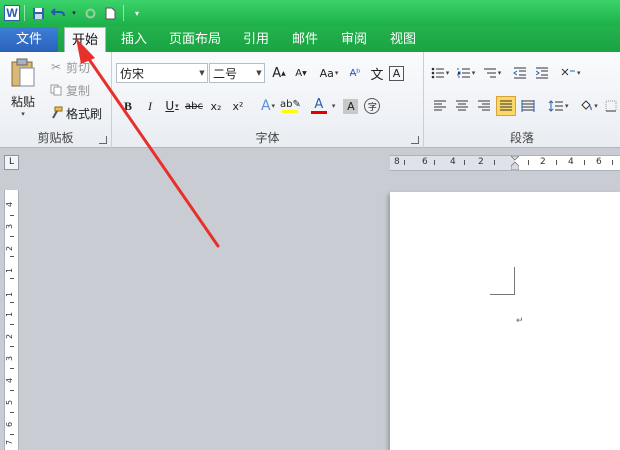  Describe the element at coordinates (162, 73) in the screenshot. I see `font-name-dropdown: 仿宋 ▼` at that location.